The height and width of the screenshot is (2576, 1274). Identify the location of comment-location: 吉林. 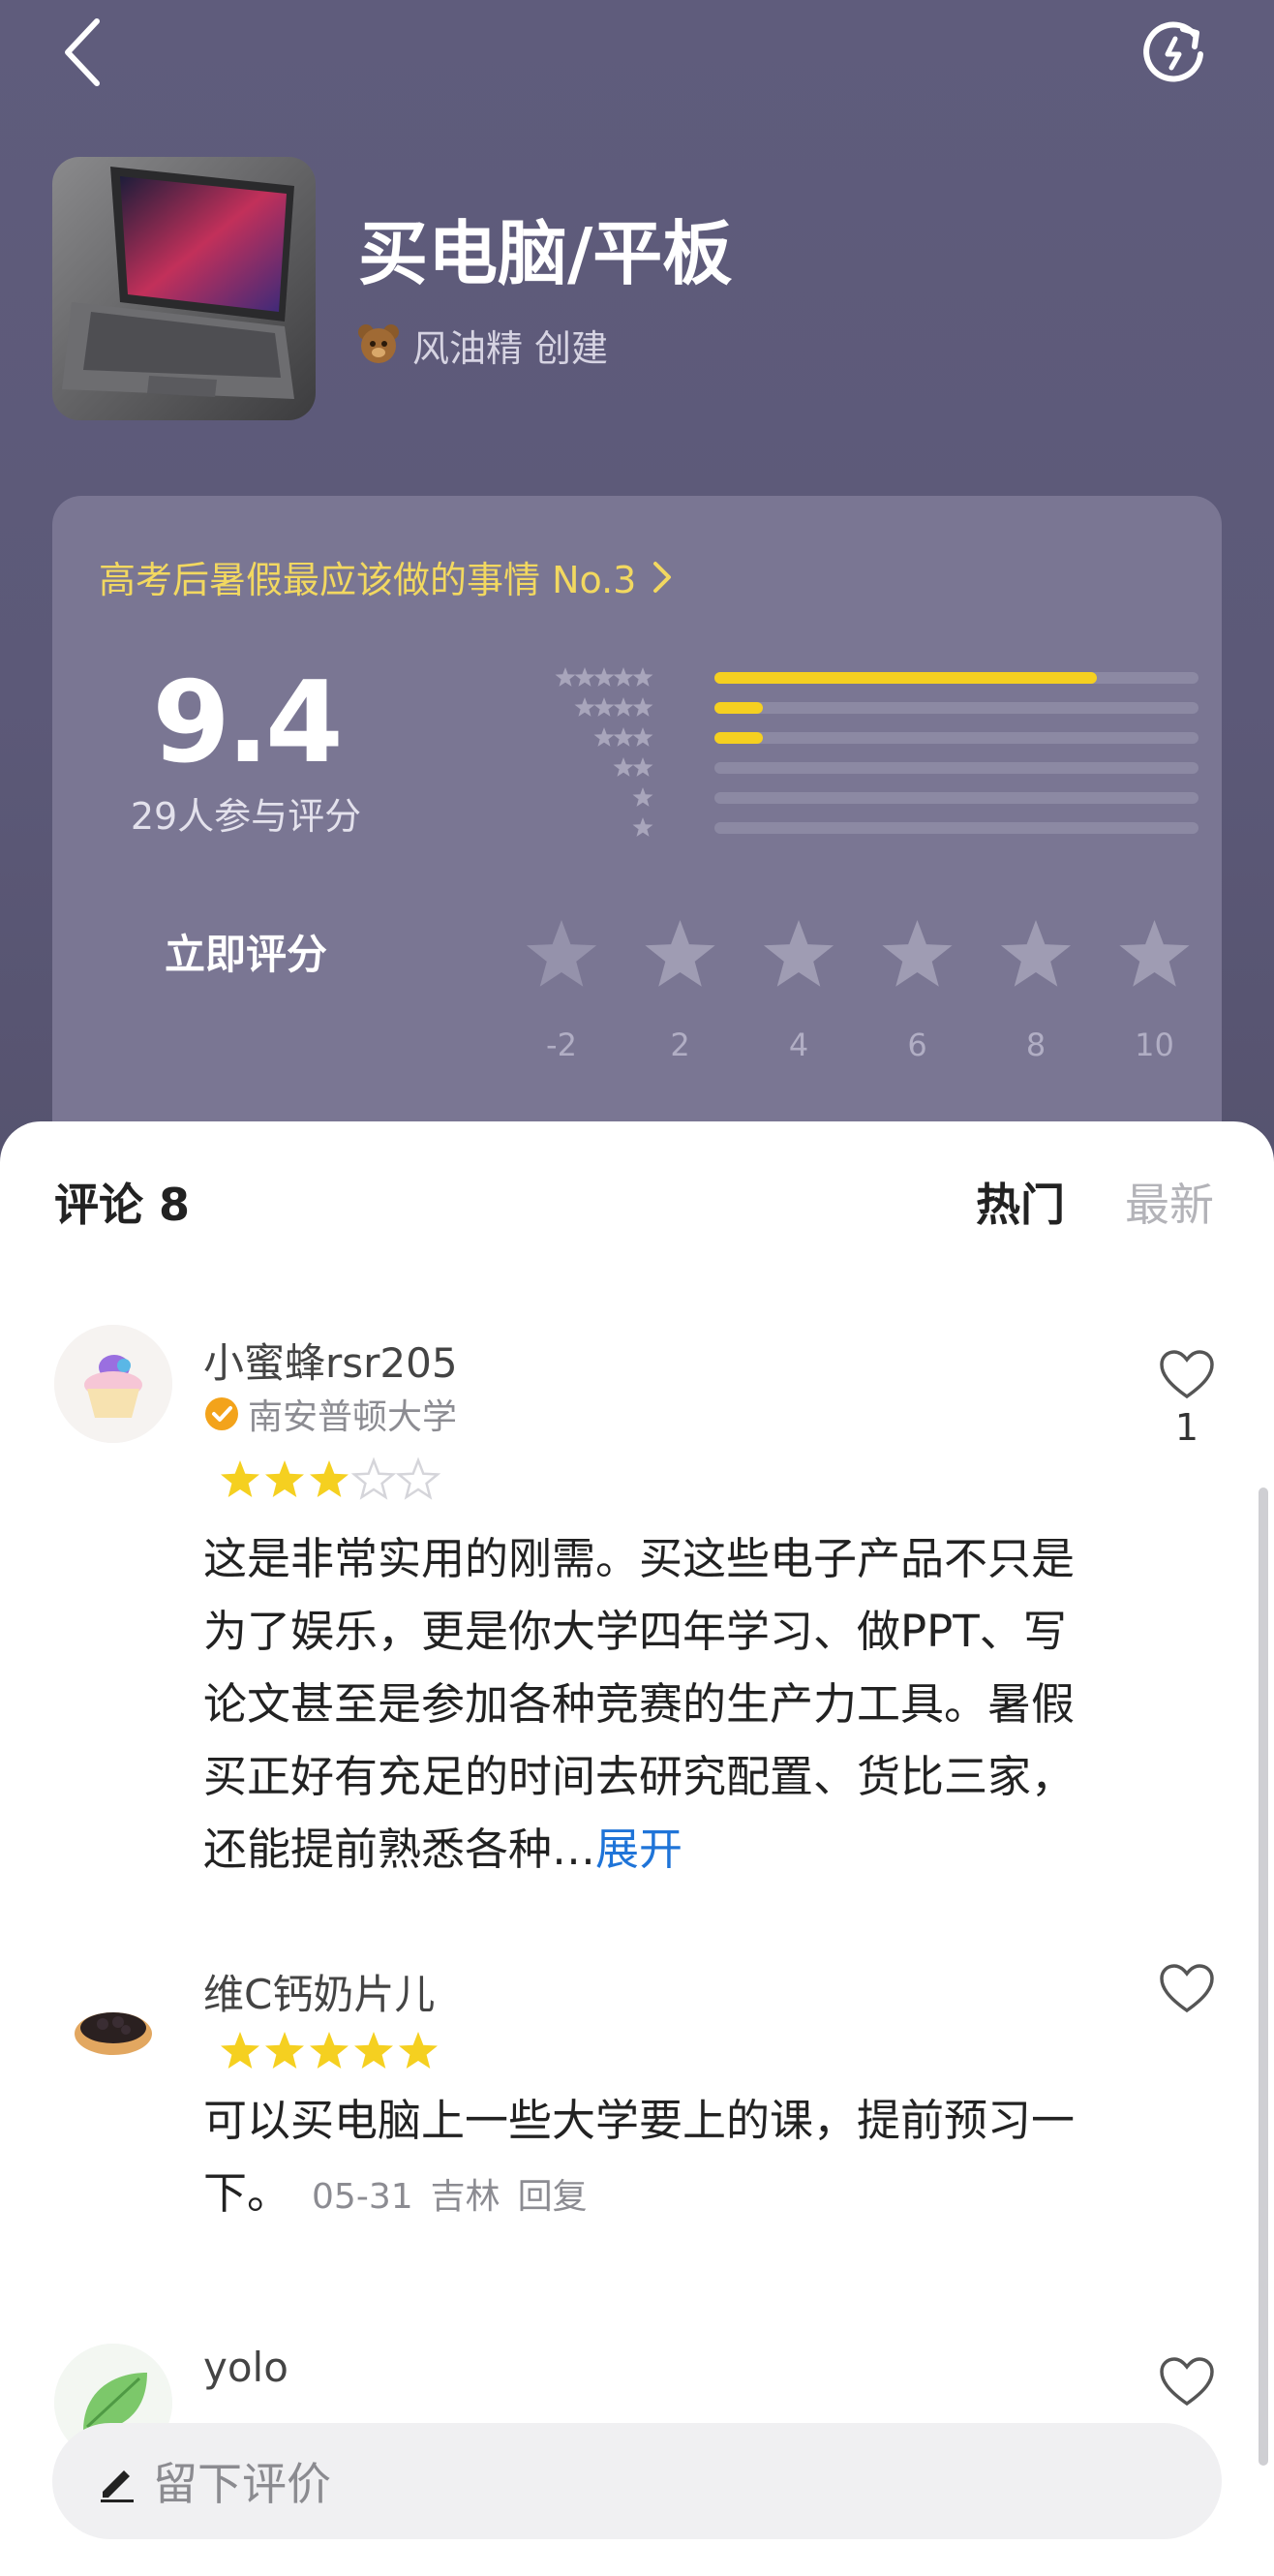
(465, 2197).